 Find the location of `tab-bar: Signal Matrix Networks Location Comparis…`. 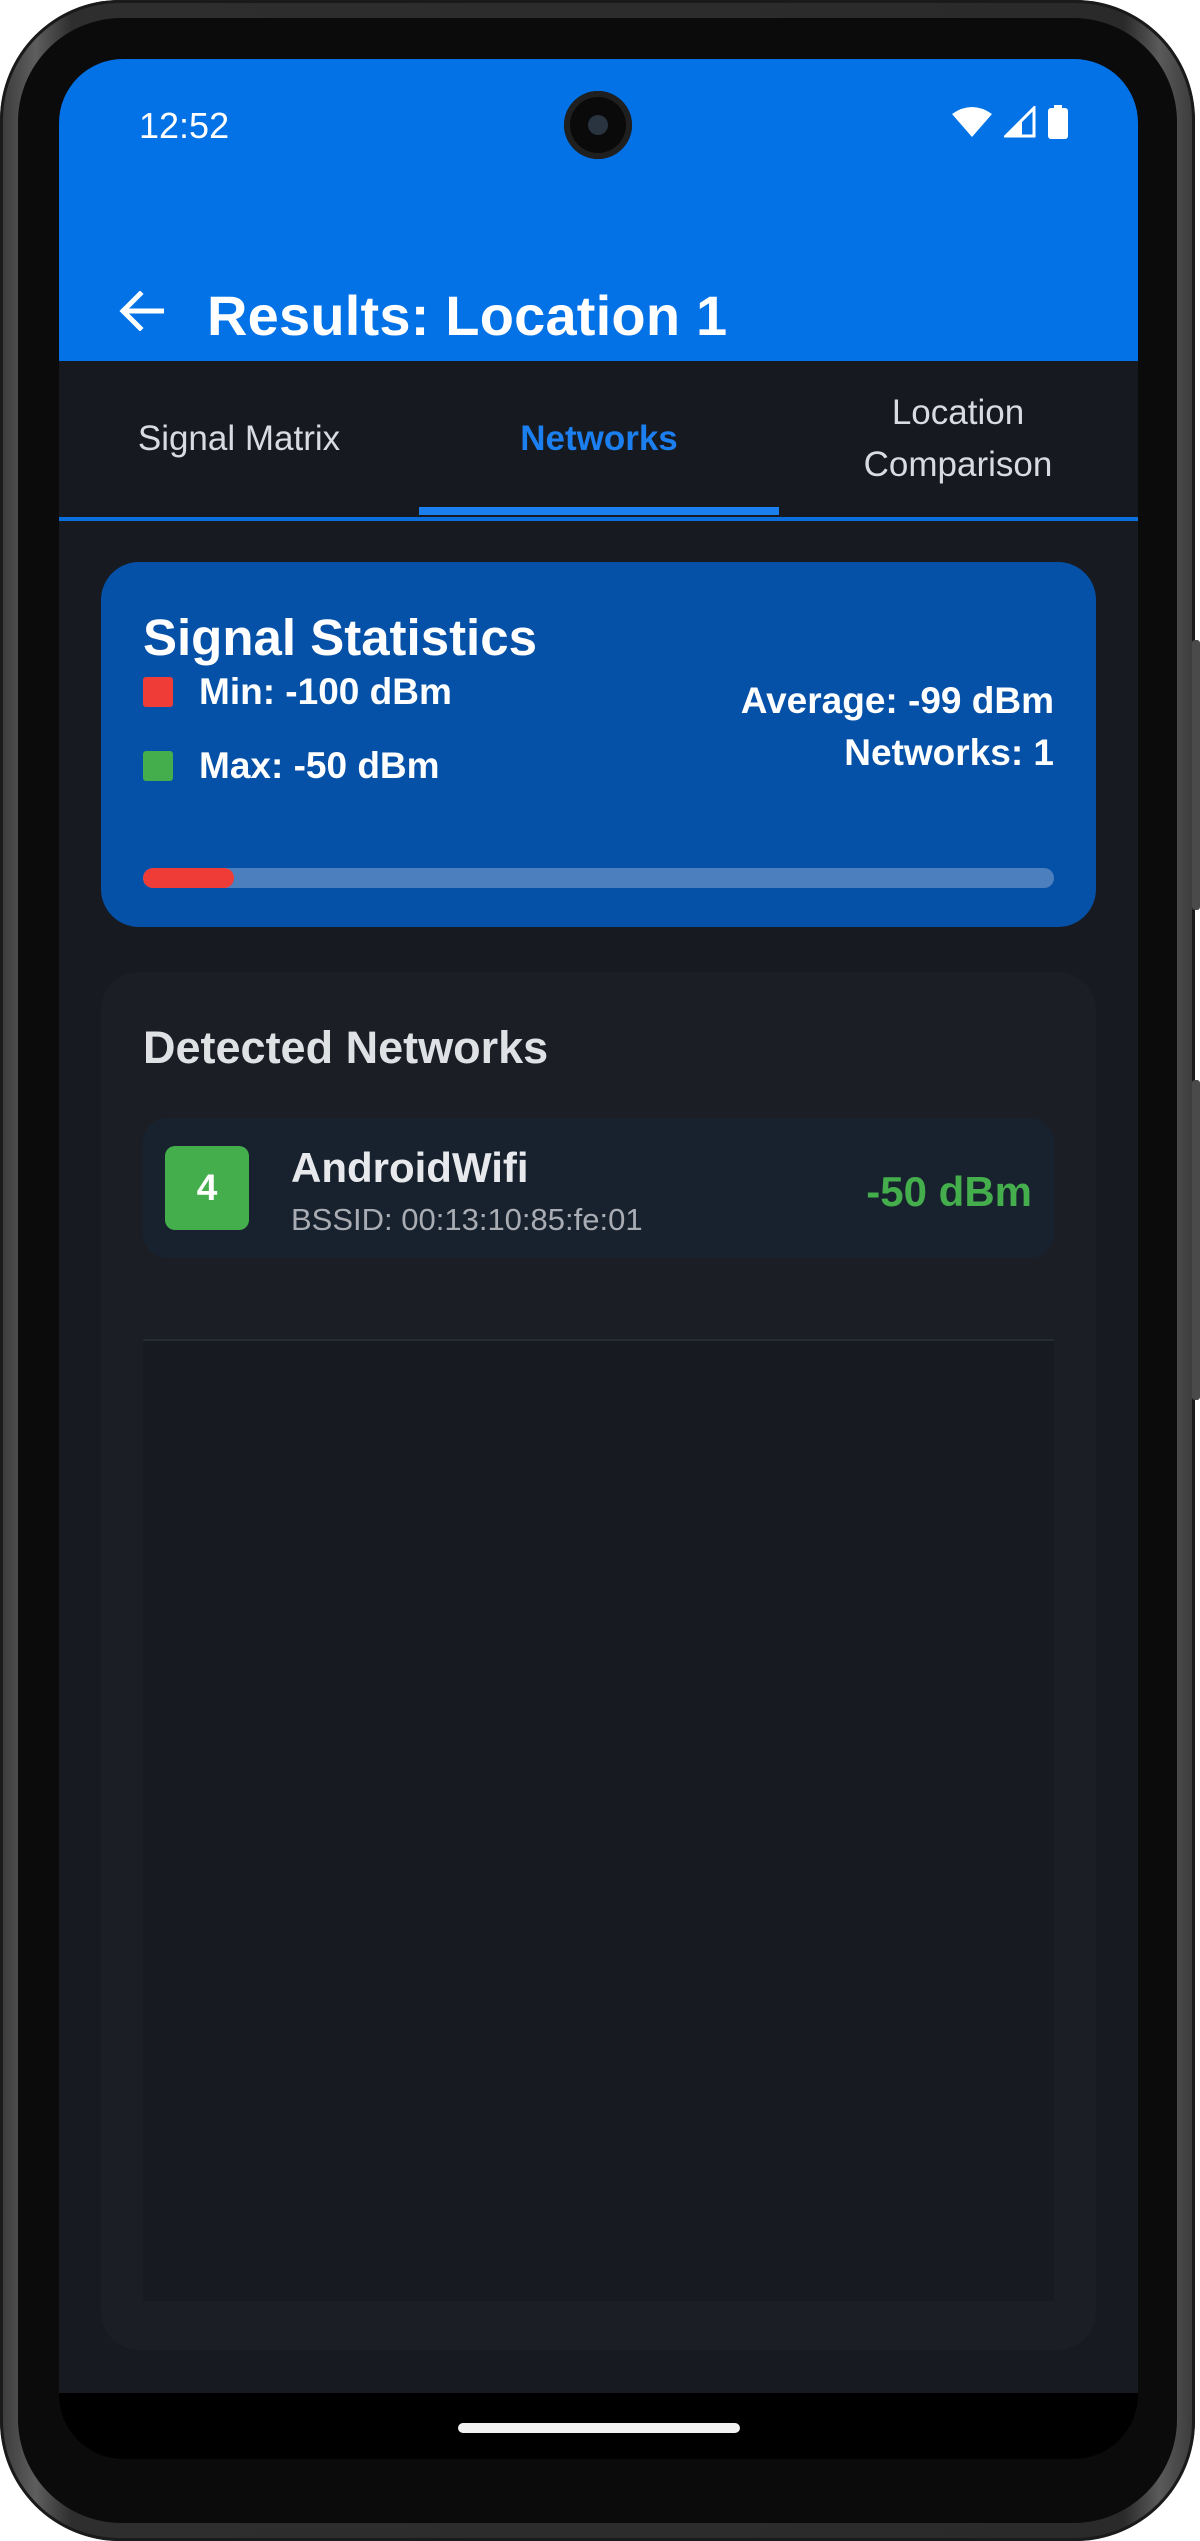

tab-bar: Signal Matrix Networks Location Comparis… is located at coordinates (598, 441).